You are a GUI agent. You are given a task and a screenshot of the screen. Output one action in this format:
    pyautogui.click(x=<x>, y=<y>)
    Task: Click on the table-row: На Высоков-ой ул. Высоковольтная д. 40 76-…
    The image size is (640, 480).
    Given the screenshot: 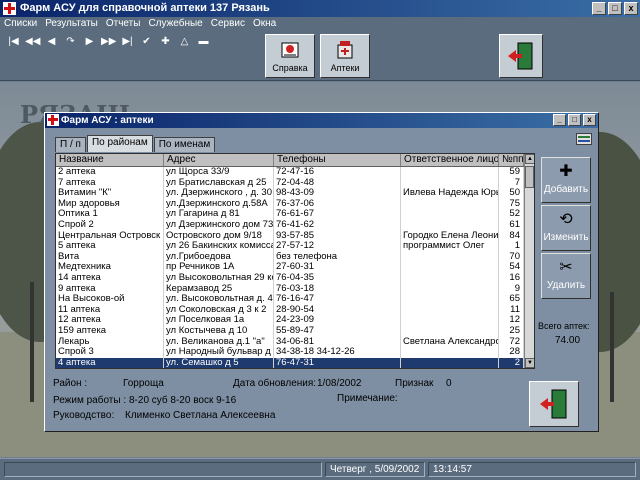 What is the action you would take?
    pyautogui.click(x=295, y=299)
    